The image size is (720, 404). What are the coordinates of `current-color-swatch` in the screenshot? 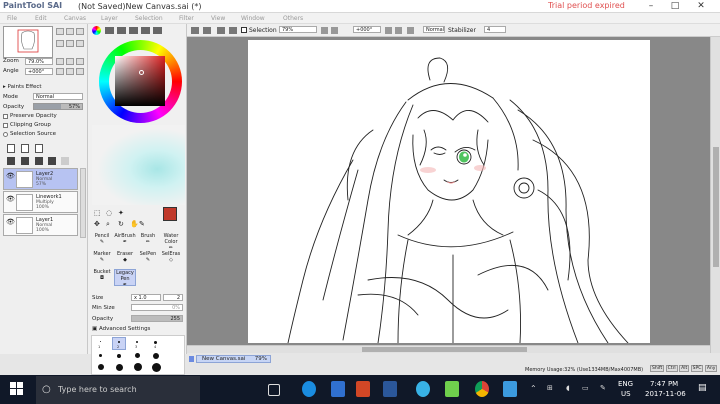 It's located at (170, 214).